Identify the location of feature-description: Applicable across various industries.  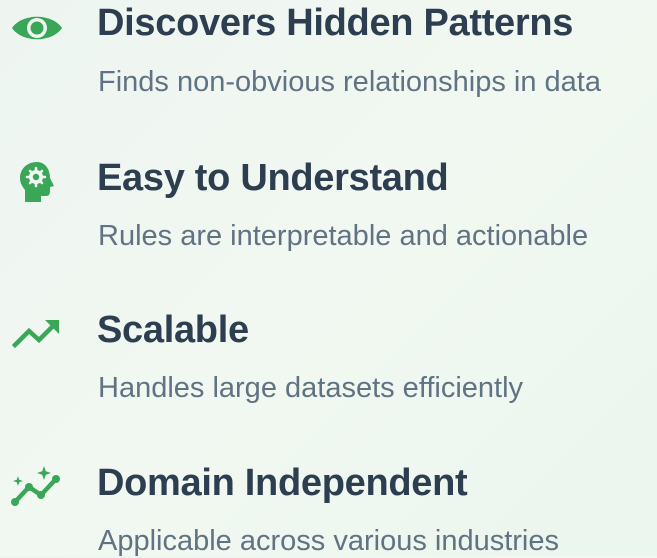
(328, 541).